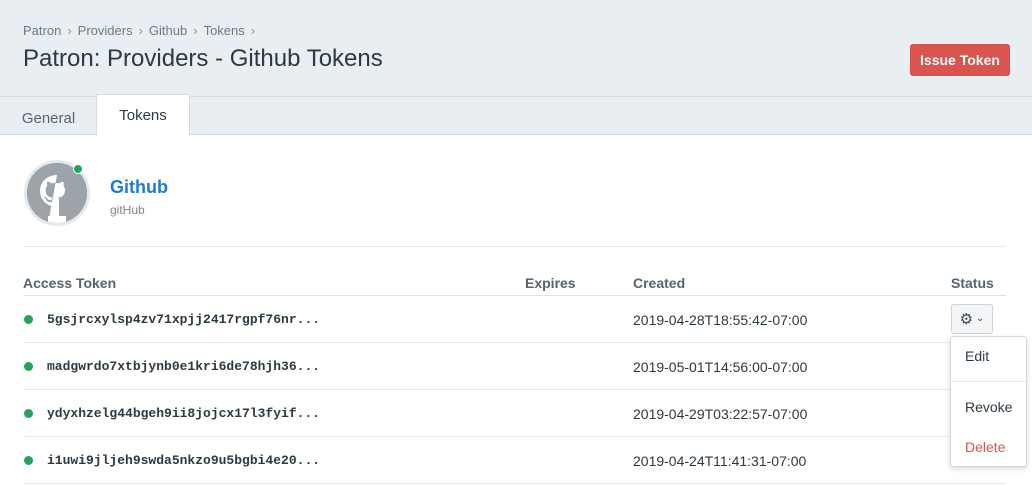 This screenshot has width=1032, height=486. I want to click on created-timestamp: 2019-04-29T03:22:57-07:00, so click(720, 414).